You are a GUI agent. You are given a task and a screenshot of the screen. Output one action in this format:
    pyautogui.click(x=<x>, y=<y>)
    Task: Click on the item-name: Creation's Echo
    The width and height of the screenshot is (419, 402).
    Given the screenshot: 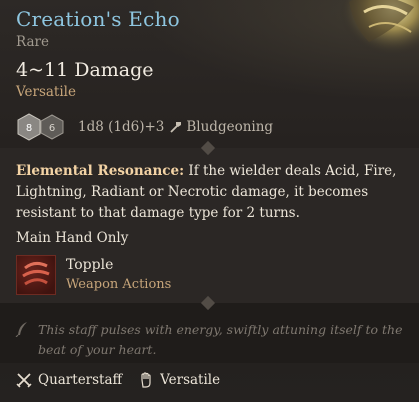 What is the action you would take?
    pyautogui.click(x=98, y=19)
    